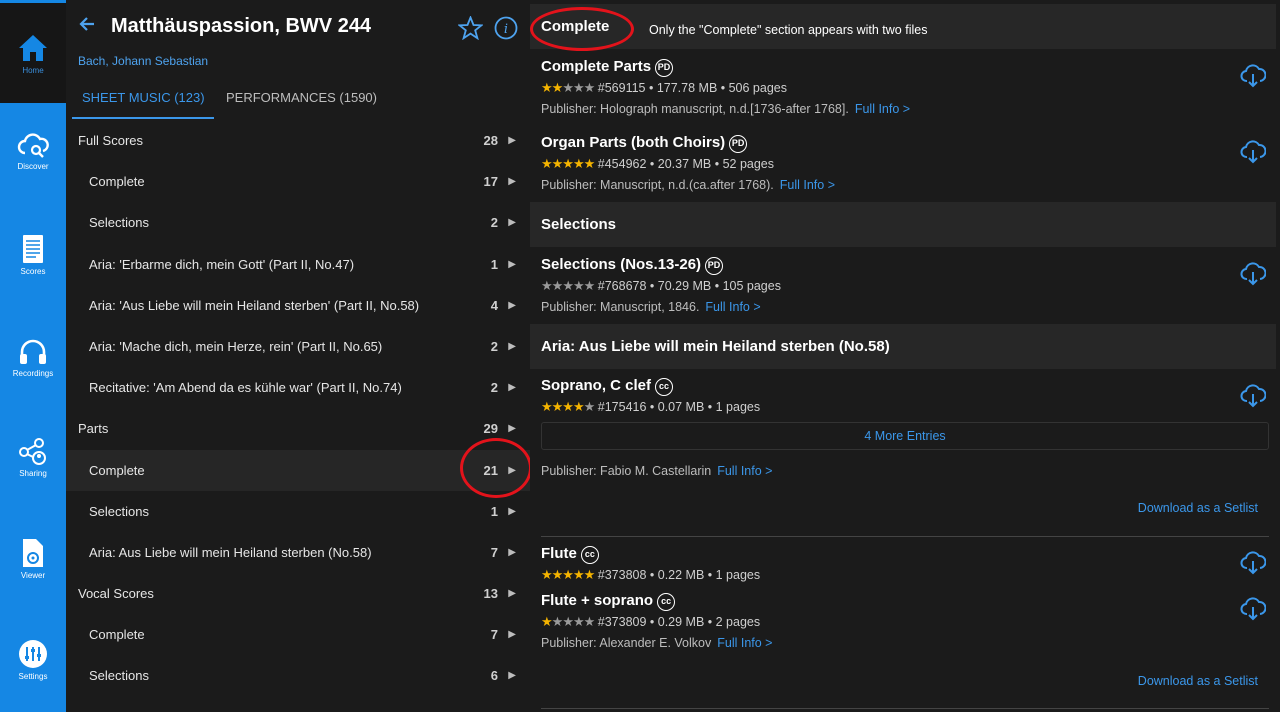 The height and width of the screenshot is (712, 1280). I want to click on favorite-star-icon, so click(470, 30).